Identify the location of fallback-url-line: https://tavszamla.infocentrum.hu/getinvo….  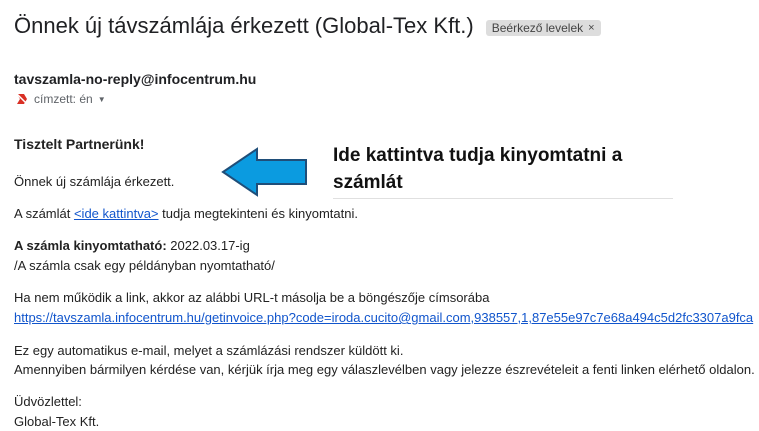
(383, 317).